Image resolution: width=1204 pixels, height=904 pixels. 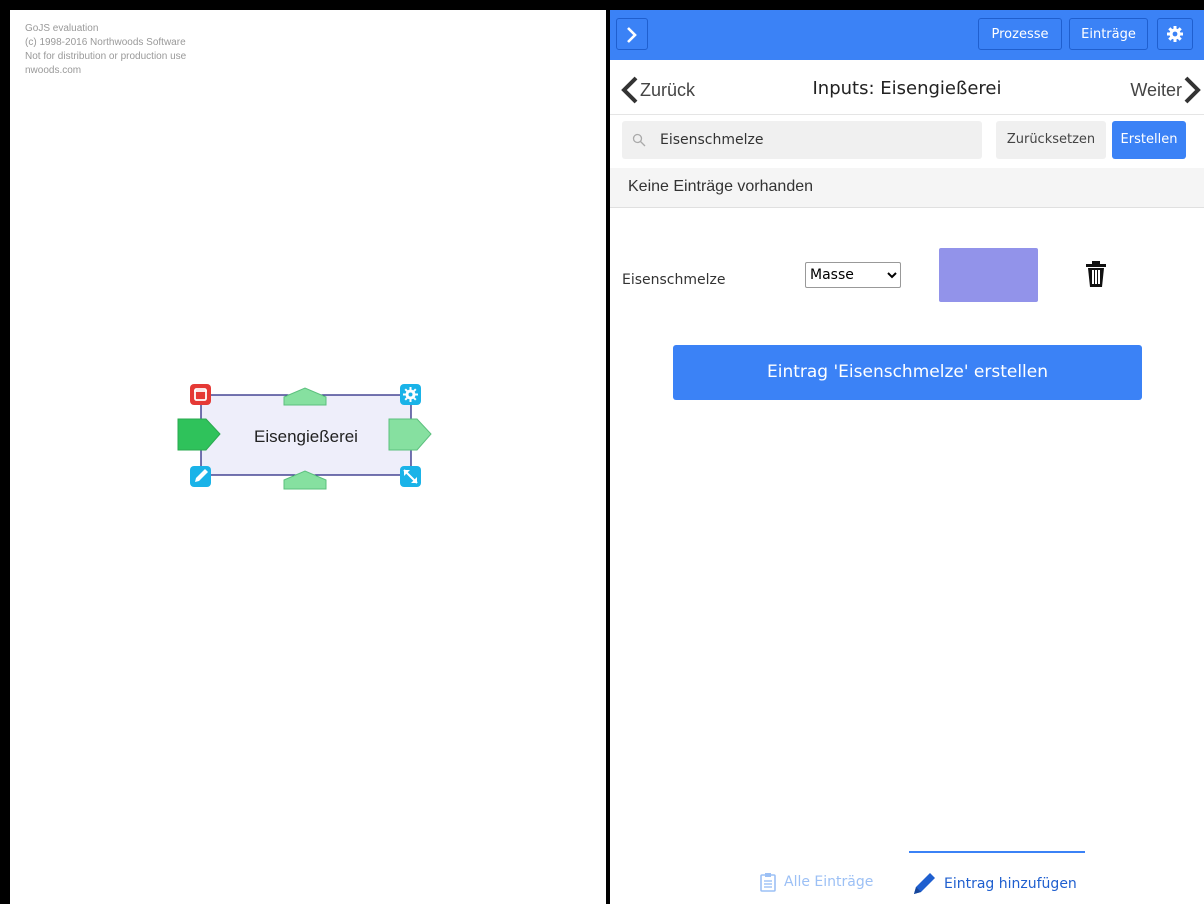 What do you see at coordinates (410, 476) in the screenshot?
I see `resize-icon` at bounding box center [410, 476].